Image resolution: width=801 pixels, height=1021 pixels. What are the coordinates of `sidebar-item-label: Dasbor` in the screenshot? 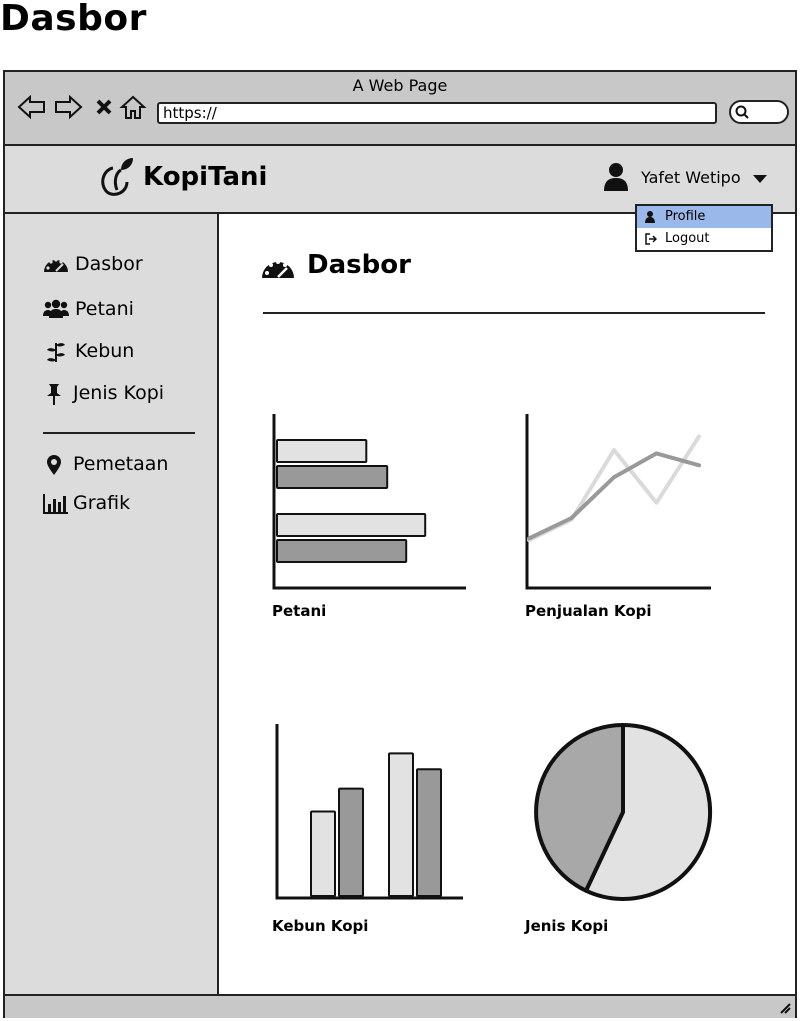 It's located at (109, 264).